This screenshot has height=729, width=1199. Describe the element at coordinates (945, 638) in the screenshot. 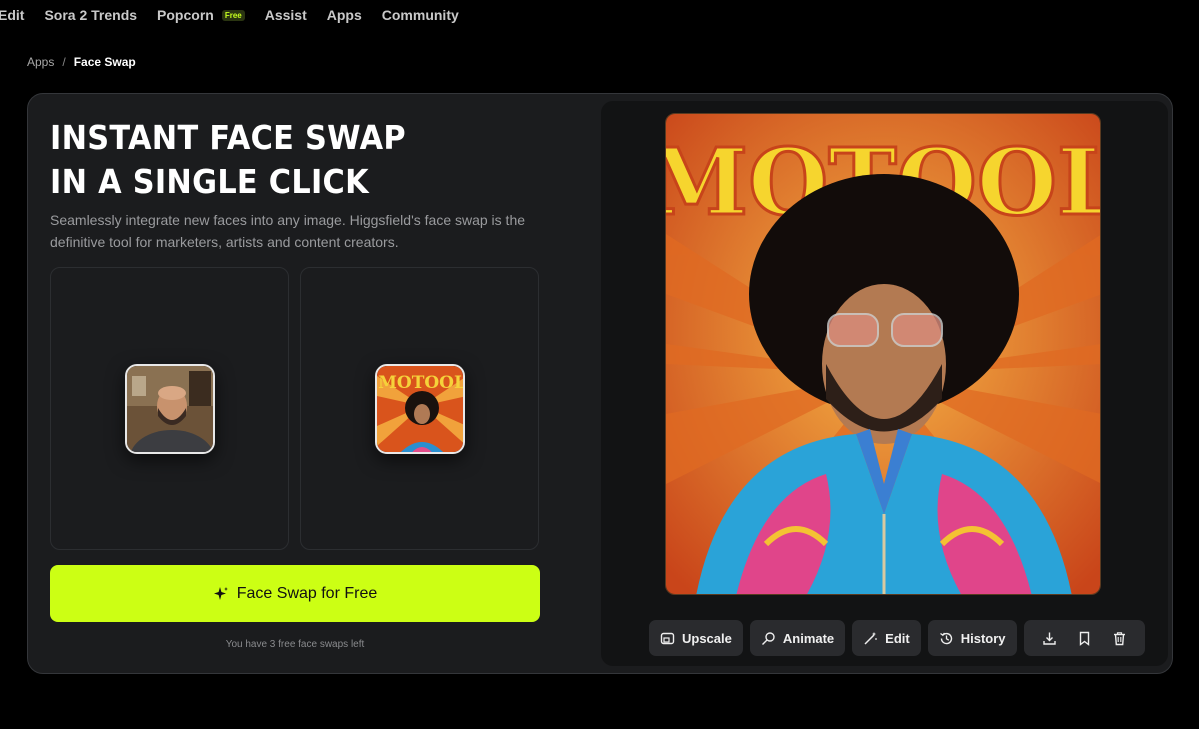

I see `history-icon` at that location.